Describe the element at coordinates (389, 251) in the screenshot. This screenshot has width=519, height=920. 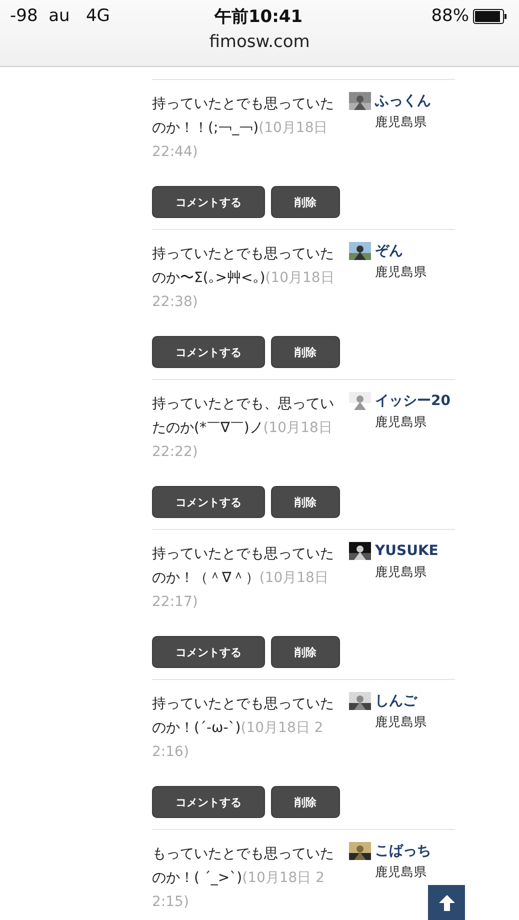
I see `user-name-link: ぞん` at that location.